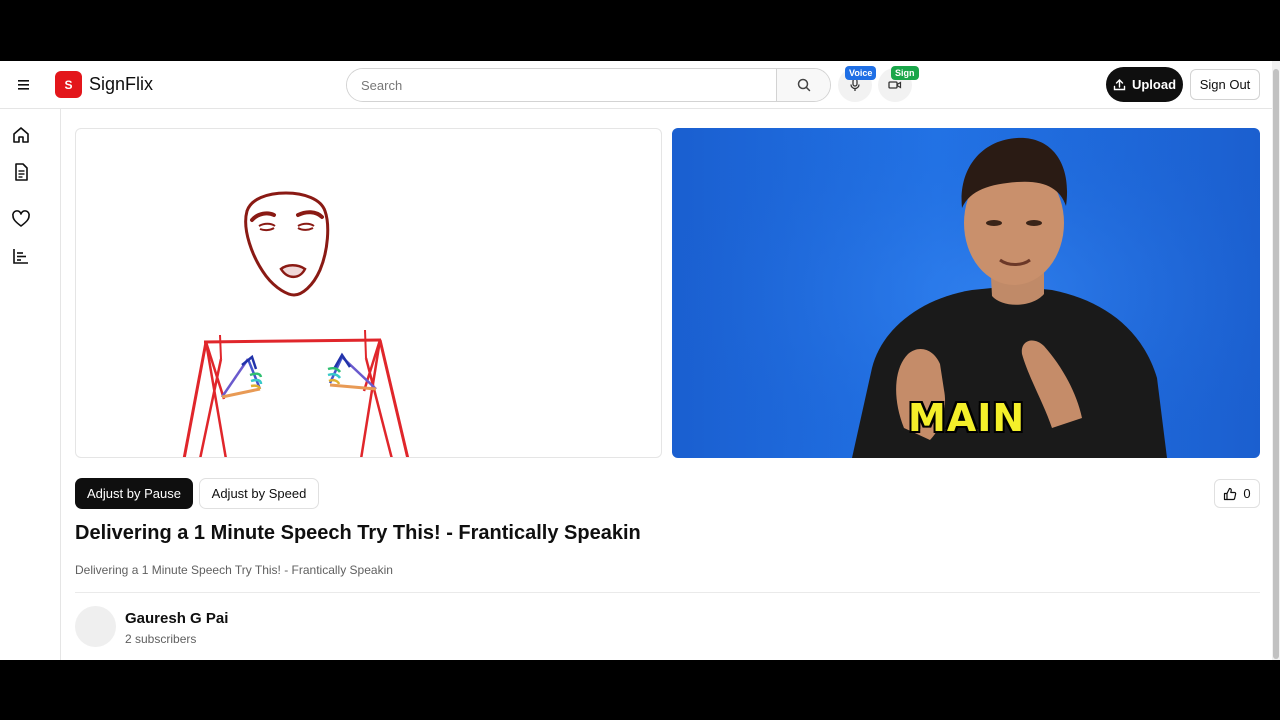  Describe the element at coordinates (30, 384) in the screenshot. I see `sidebar` at that location.